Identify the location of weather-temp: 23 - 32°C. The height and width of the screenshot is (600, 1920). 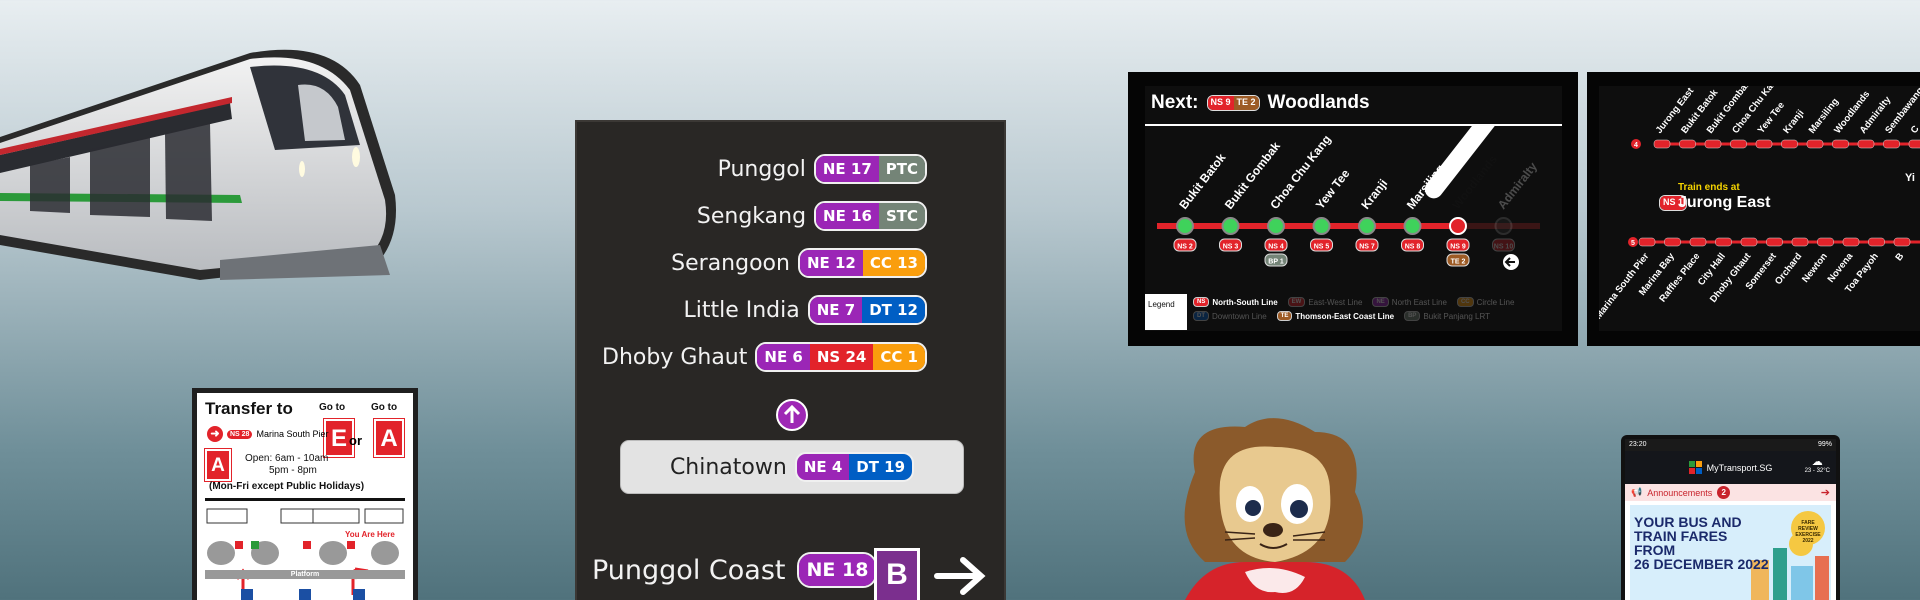
(1817, 471).